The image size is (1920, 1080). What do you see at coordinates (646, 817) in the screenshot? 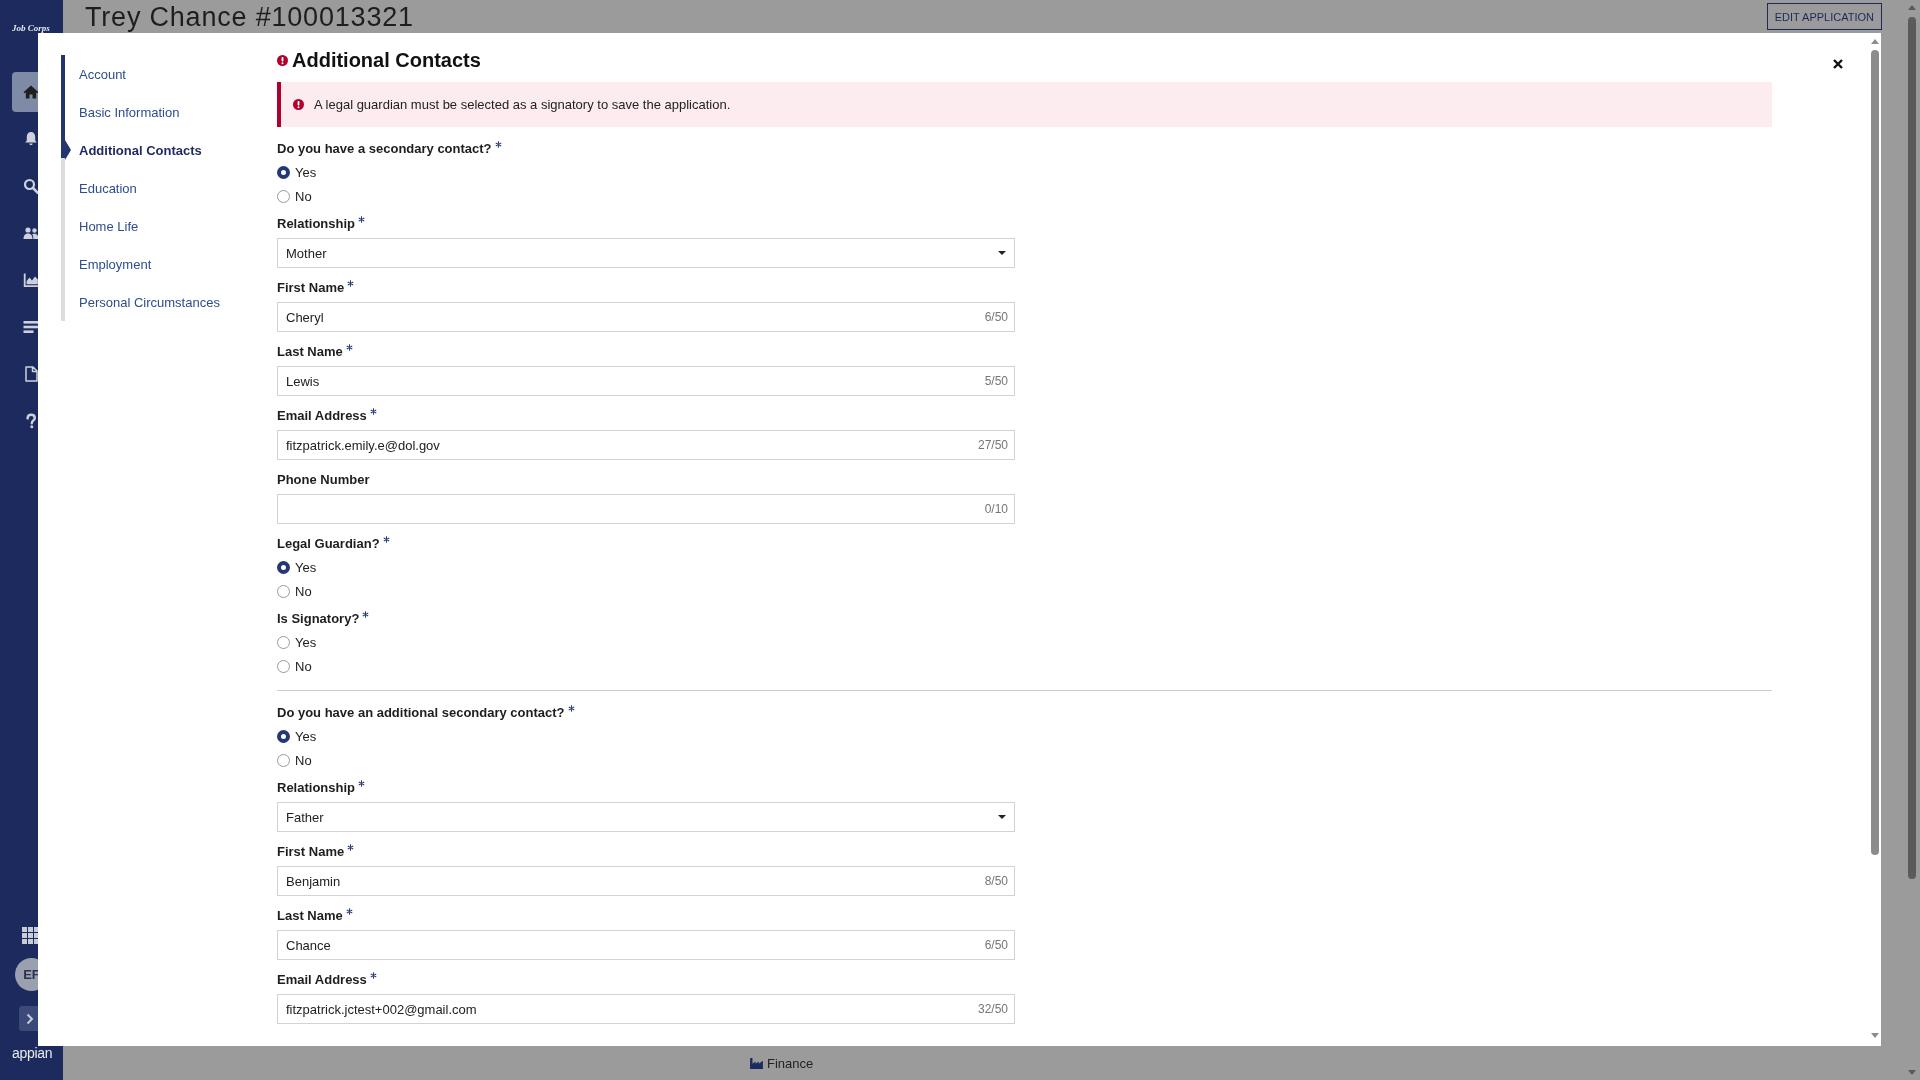
I see `dropdown: Father` at bounding box center [646, 817].